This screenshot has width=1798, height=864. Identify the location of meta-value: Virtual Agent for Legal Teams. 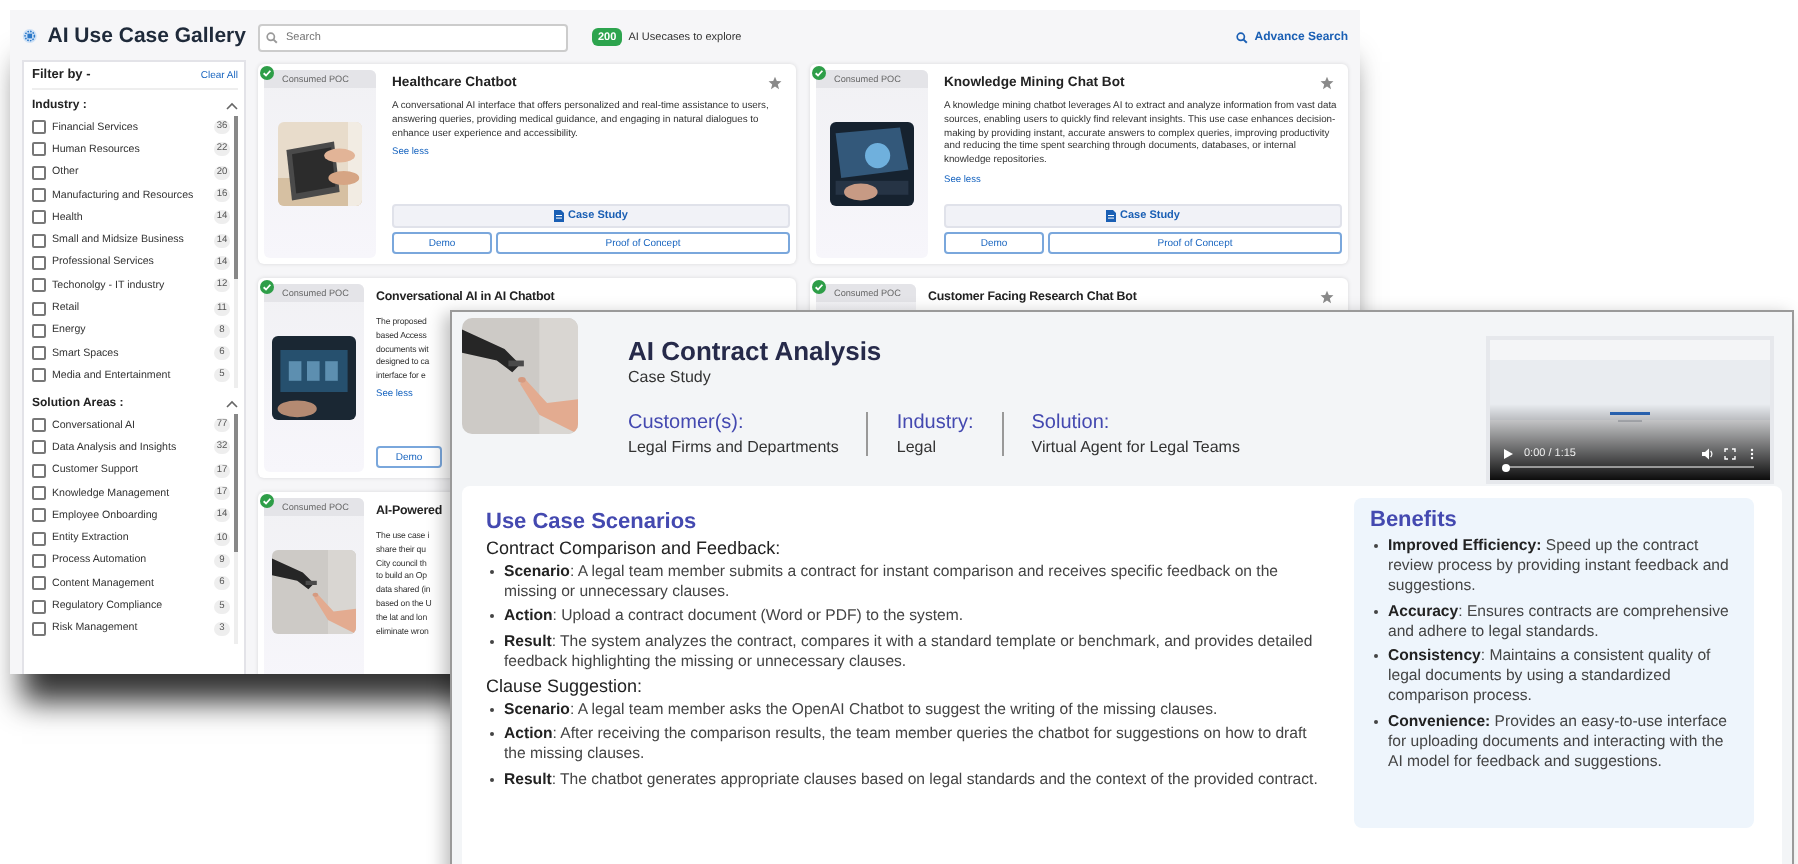
(1135, 447).